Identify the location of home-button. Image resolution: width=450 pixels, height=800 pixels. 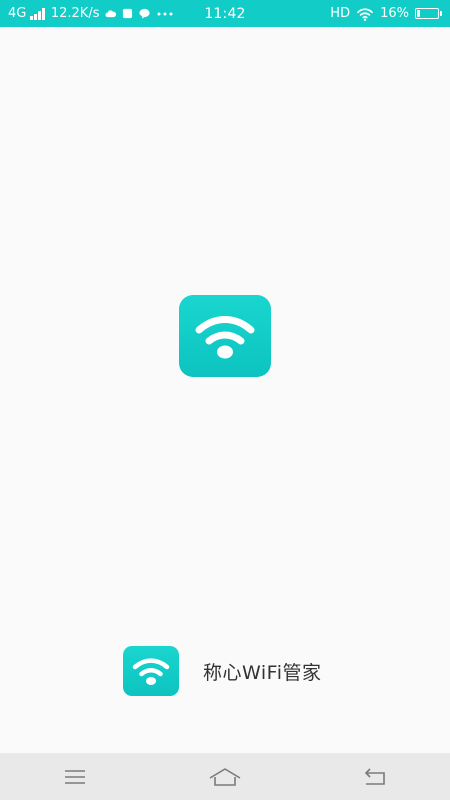
(225, 777).